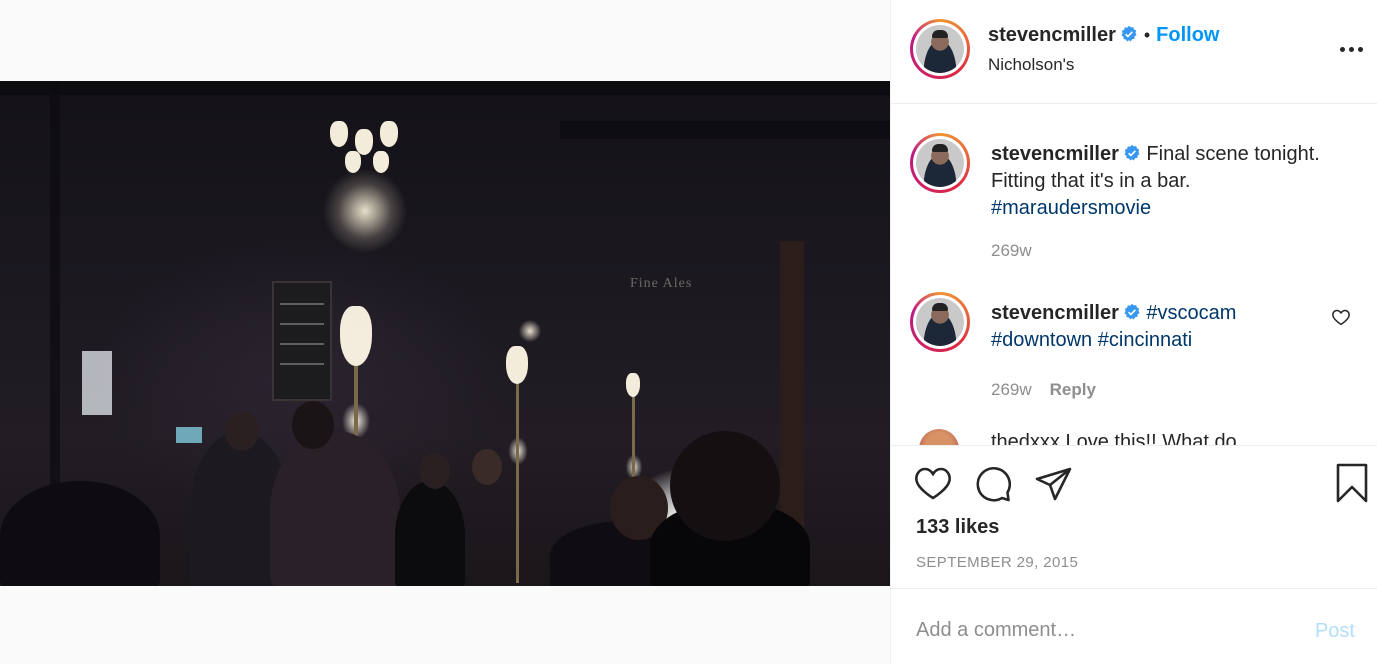 This screenshot has width=1377, height=664. I want to click on partial-comment-avatar, so click(939, 437).